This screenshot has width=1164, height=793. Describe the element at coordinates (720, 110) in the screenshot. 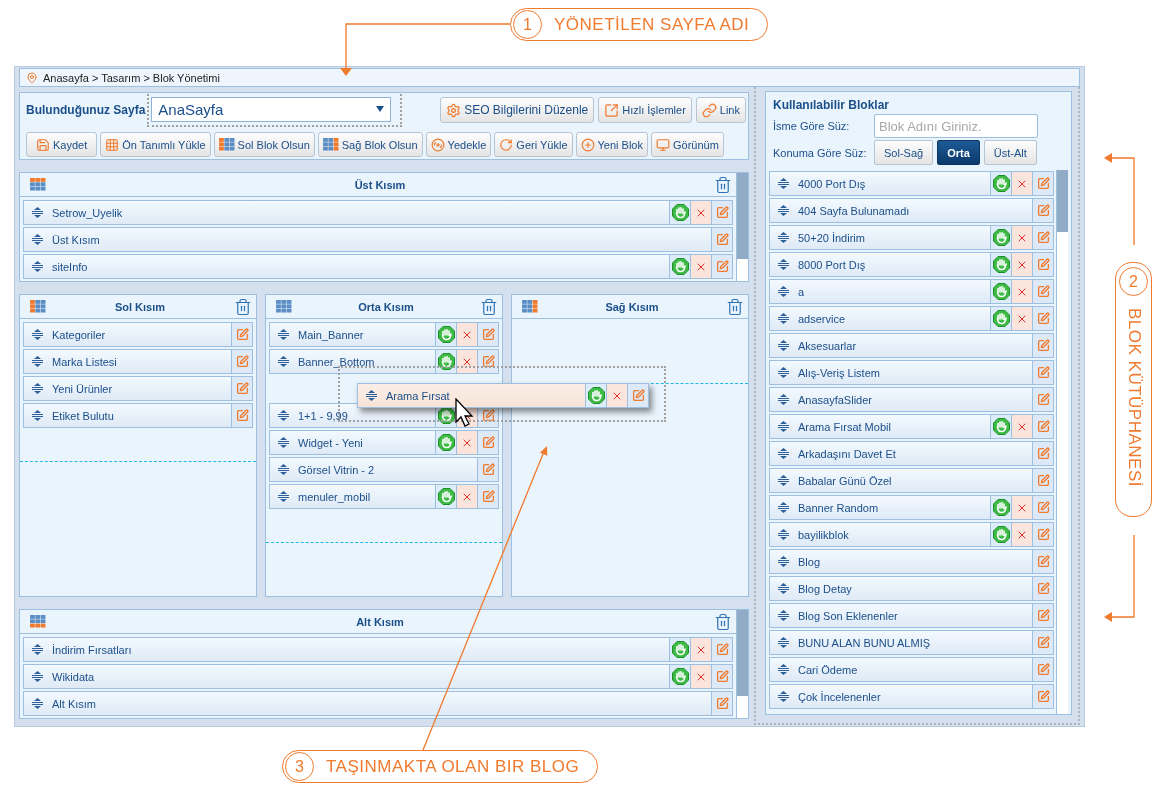

I see `toolbar-button: Link` at that location.